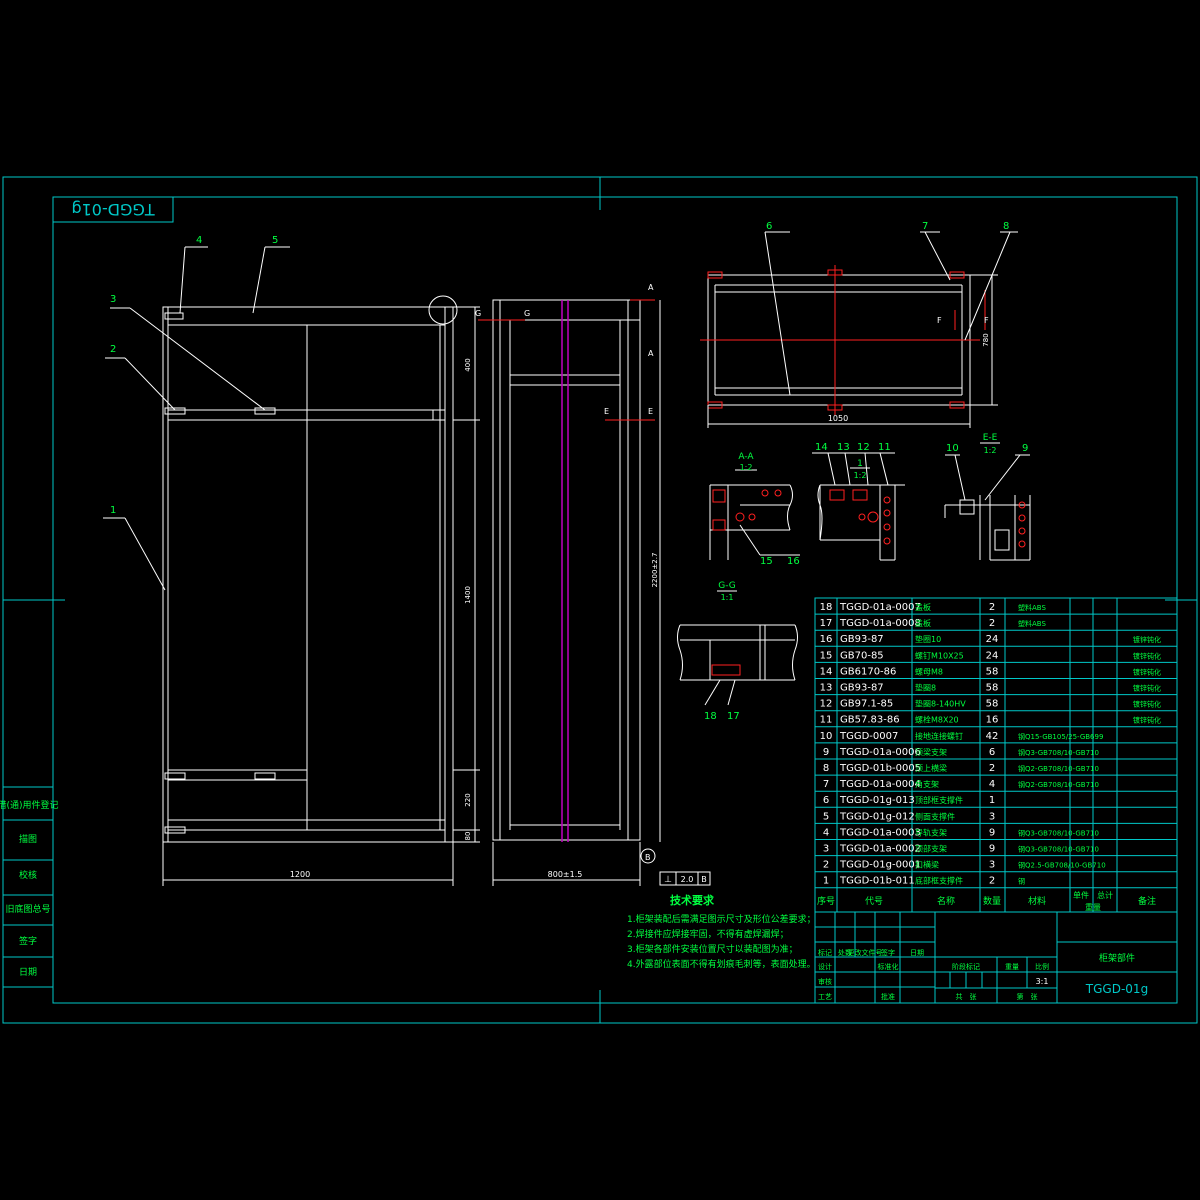 The width and height of the screenshot is (1200, 1200). Describe the element at coordinates (931, 768) in the screenshot. I see `bom-row-8-name: 顶上横梁` at that location.